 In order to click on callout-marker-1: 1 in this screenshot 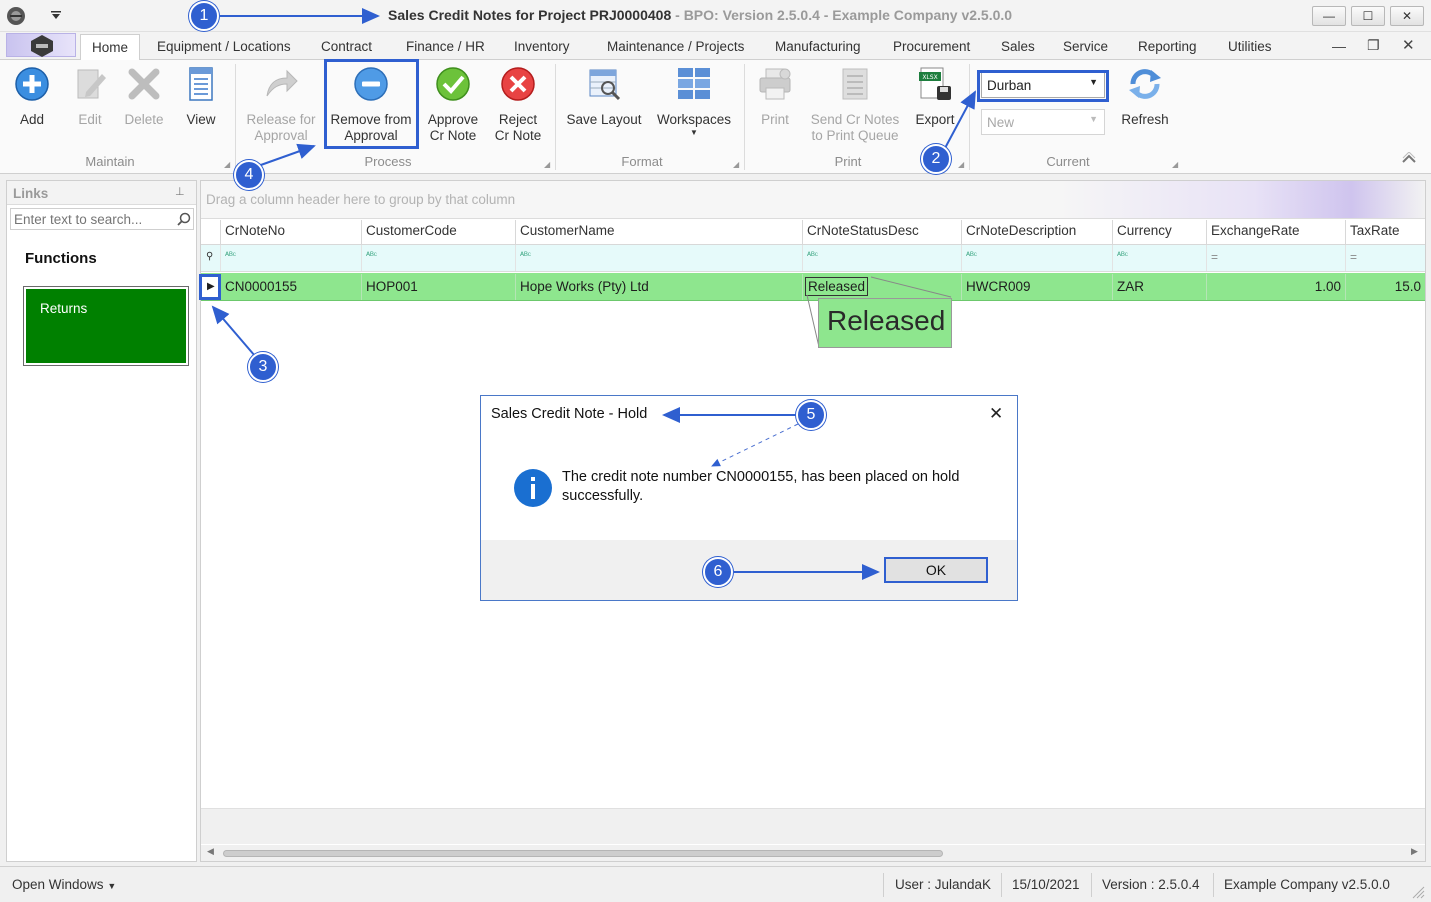, I will do `click(204, 16)`.